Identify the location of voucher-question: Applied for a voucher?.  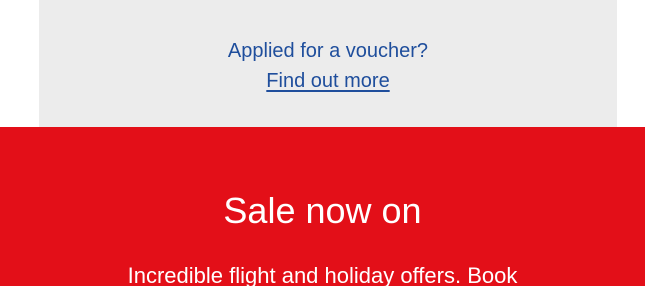
(328, 51).